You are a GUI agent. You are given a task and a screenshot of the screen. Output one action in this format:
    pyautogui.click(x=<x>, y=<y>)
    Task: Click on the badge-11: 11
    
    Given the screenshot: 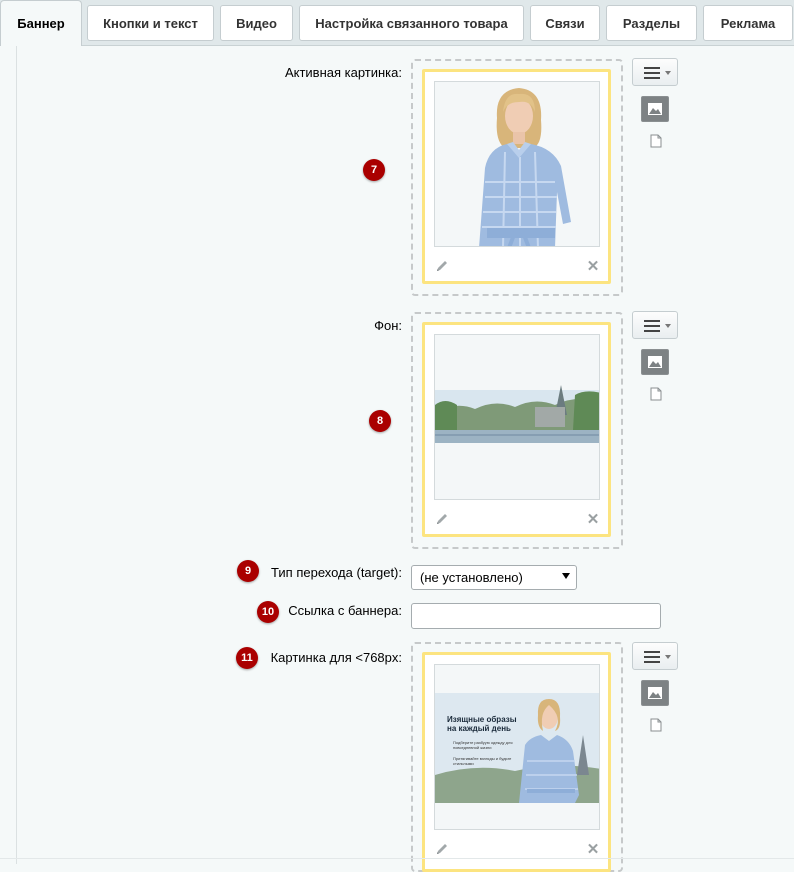 What is the action you would take?
    pyautogui.click(x=247, y=658)
    